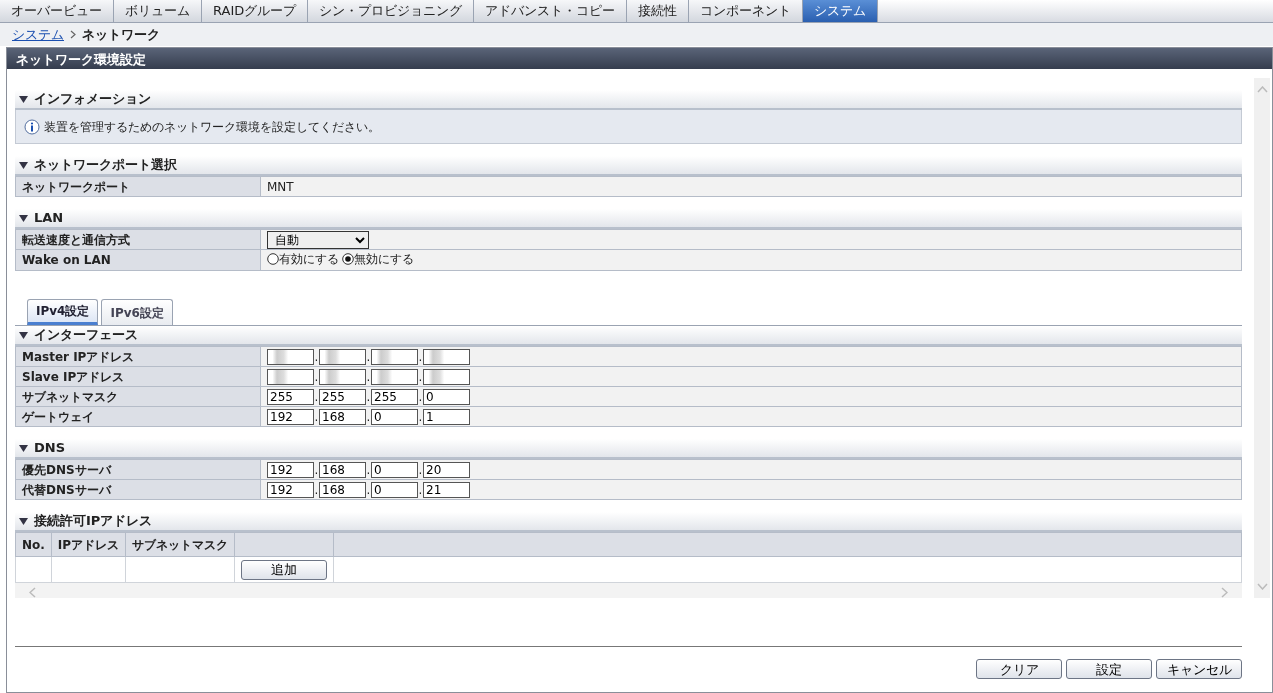 The height and width of the screenshot is (693, 1273). What do you see at coordinates (639, 58) in the screenshot?
I see `panel-title: ネットワーク環境設定` at bounding box center [639, 58].